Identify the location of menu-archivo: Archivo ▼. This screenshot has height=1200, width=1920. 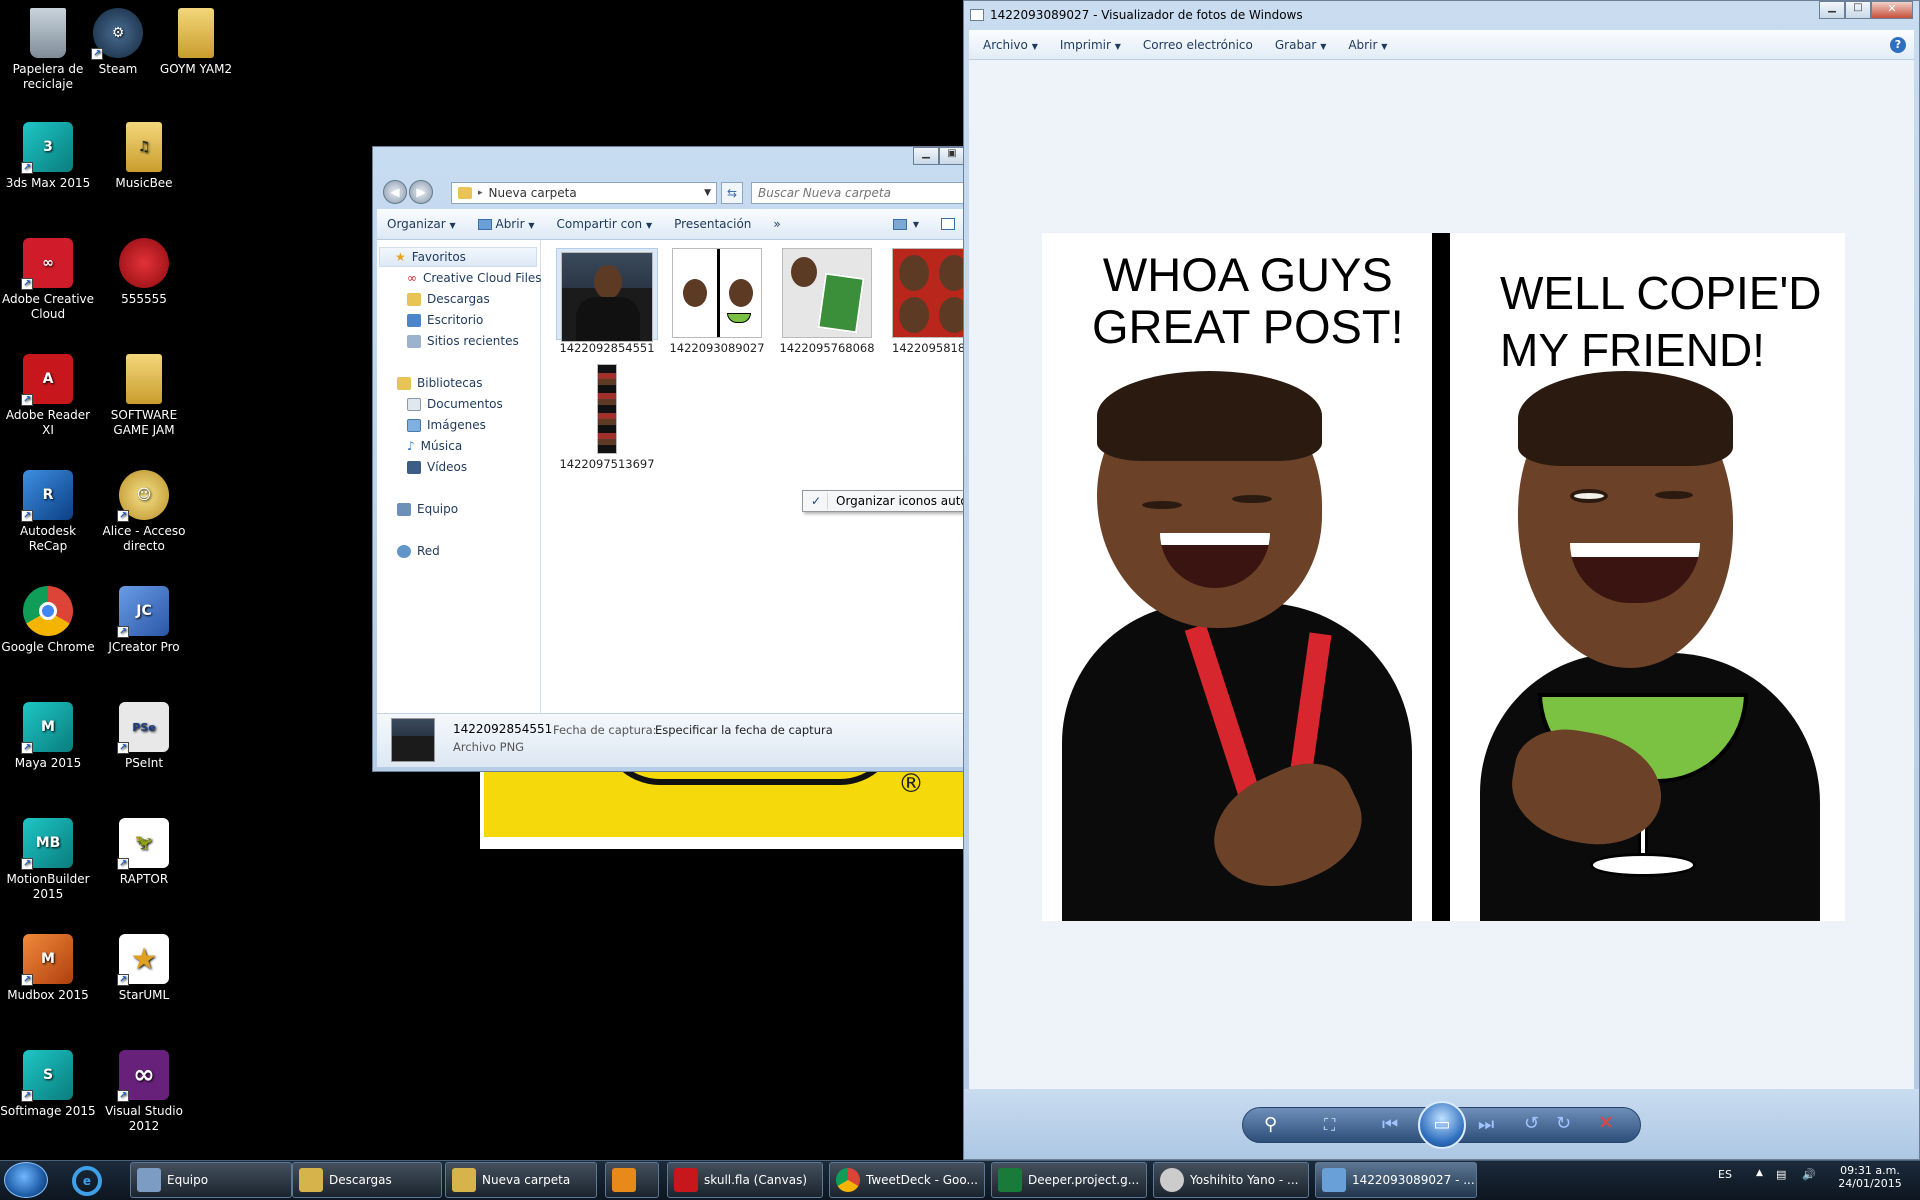
(1010, 45).